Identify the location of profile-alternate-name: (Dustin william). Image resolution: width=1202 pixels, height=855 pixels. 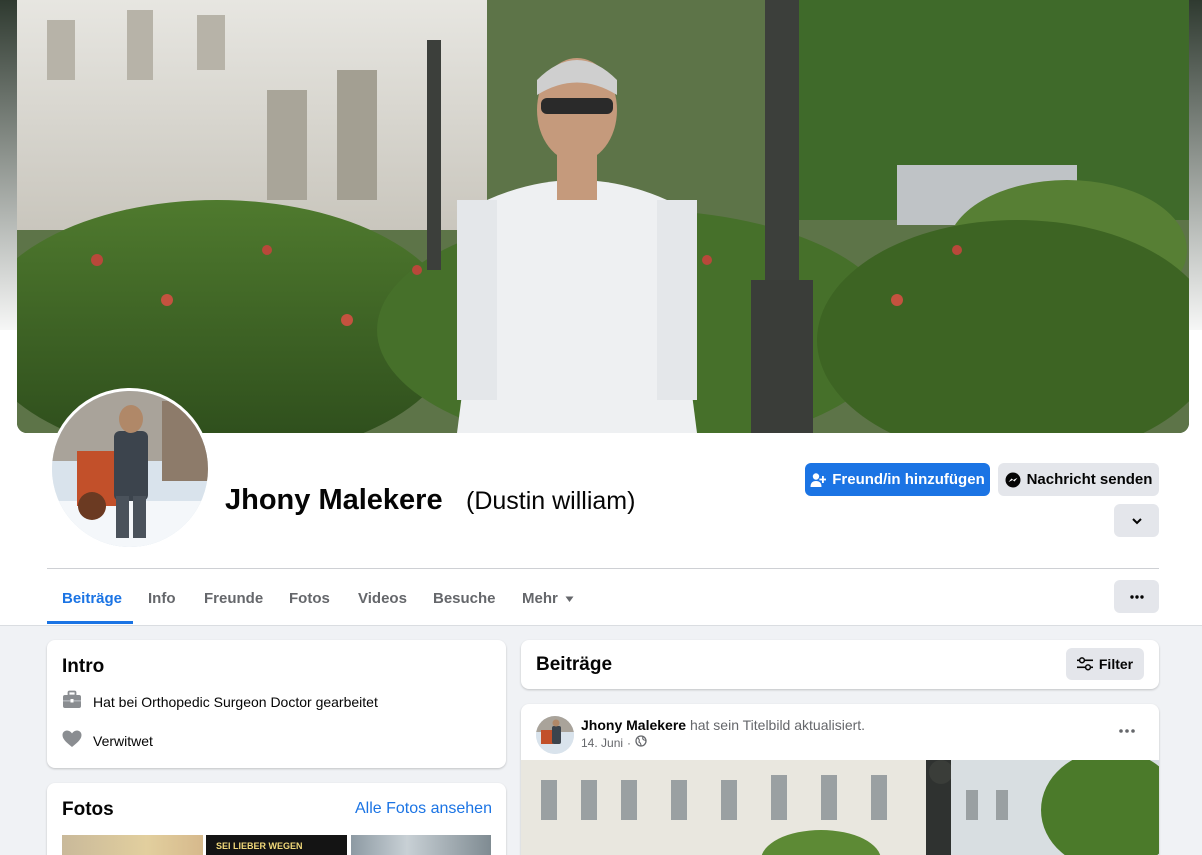
(551, 501).